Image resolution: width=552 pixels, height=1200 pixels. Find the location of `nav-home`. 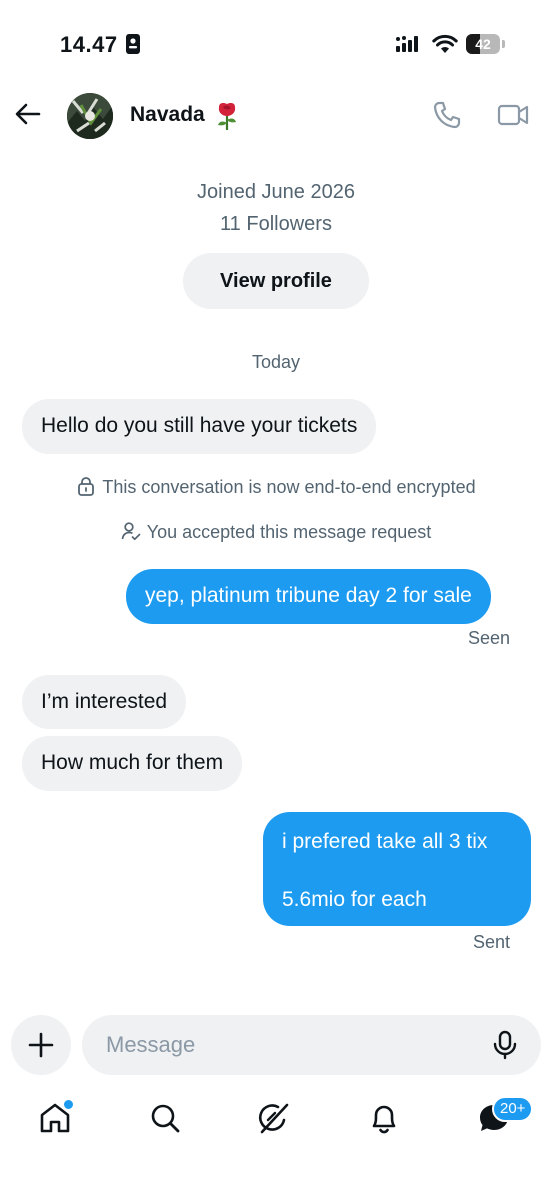

nav-home is located at coordinates (55, 1117).